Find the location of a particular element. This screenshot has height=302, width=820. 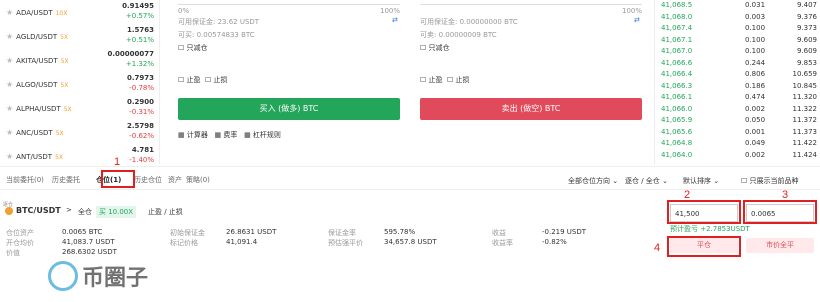

buy-button: 买入 (做多) BTC is located at coordinates (289, 109).